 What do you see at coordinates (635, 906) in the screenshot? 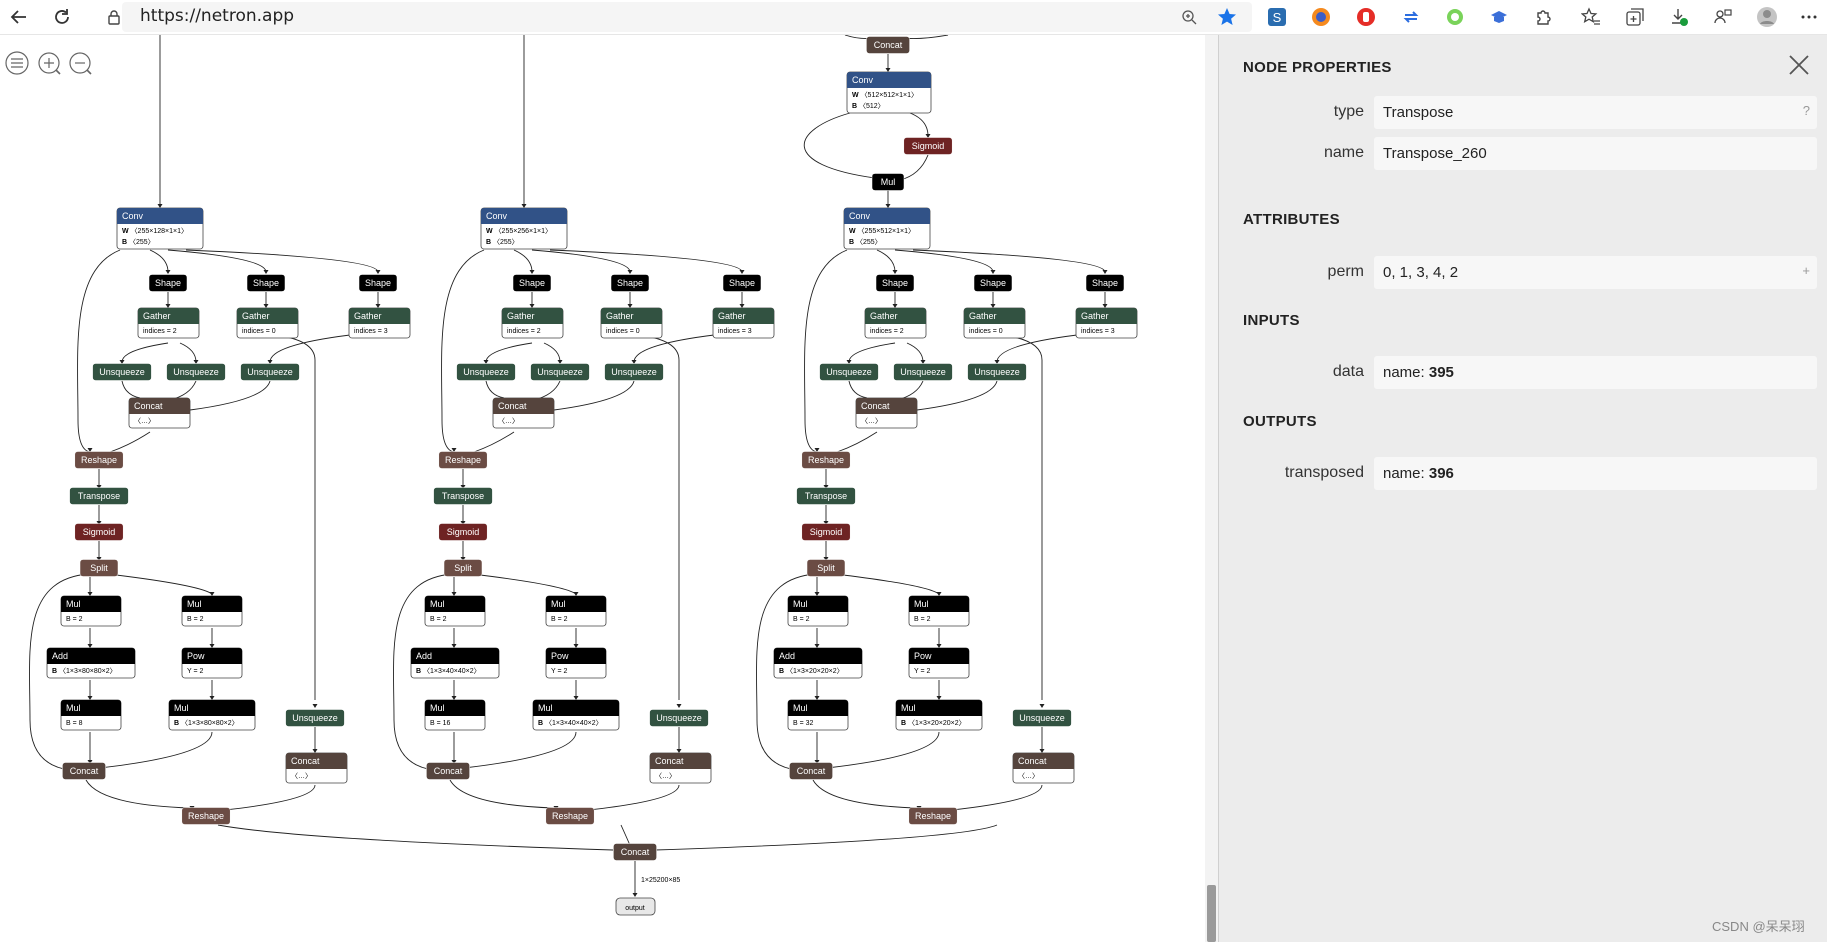
I see `node-output: output` at bounding box center [635, 906].